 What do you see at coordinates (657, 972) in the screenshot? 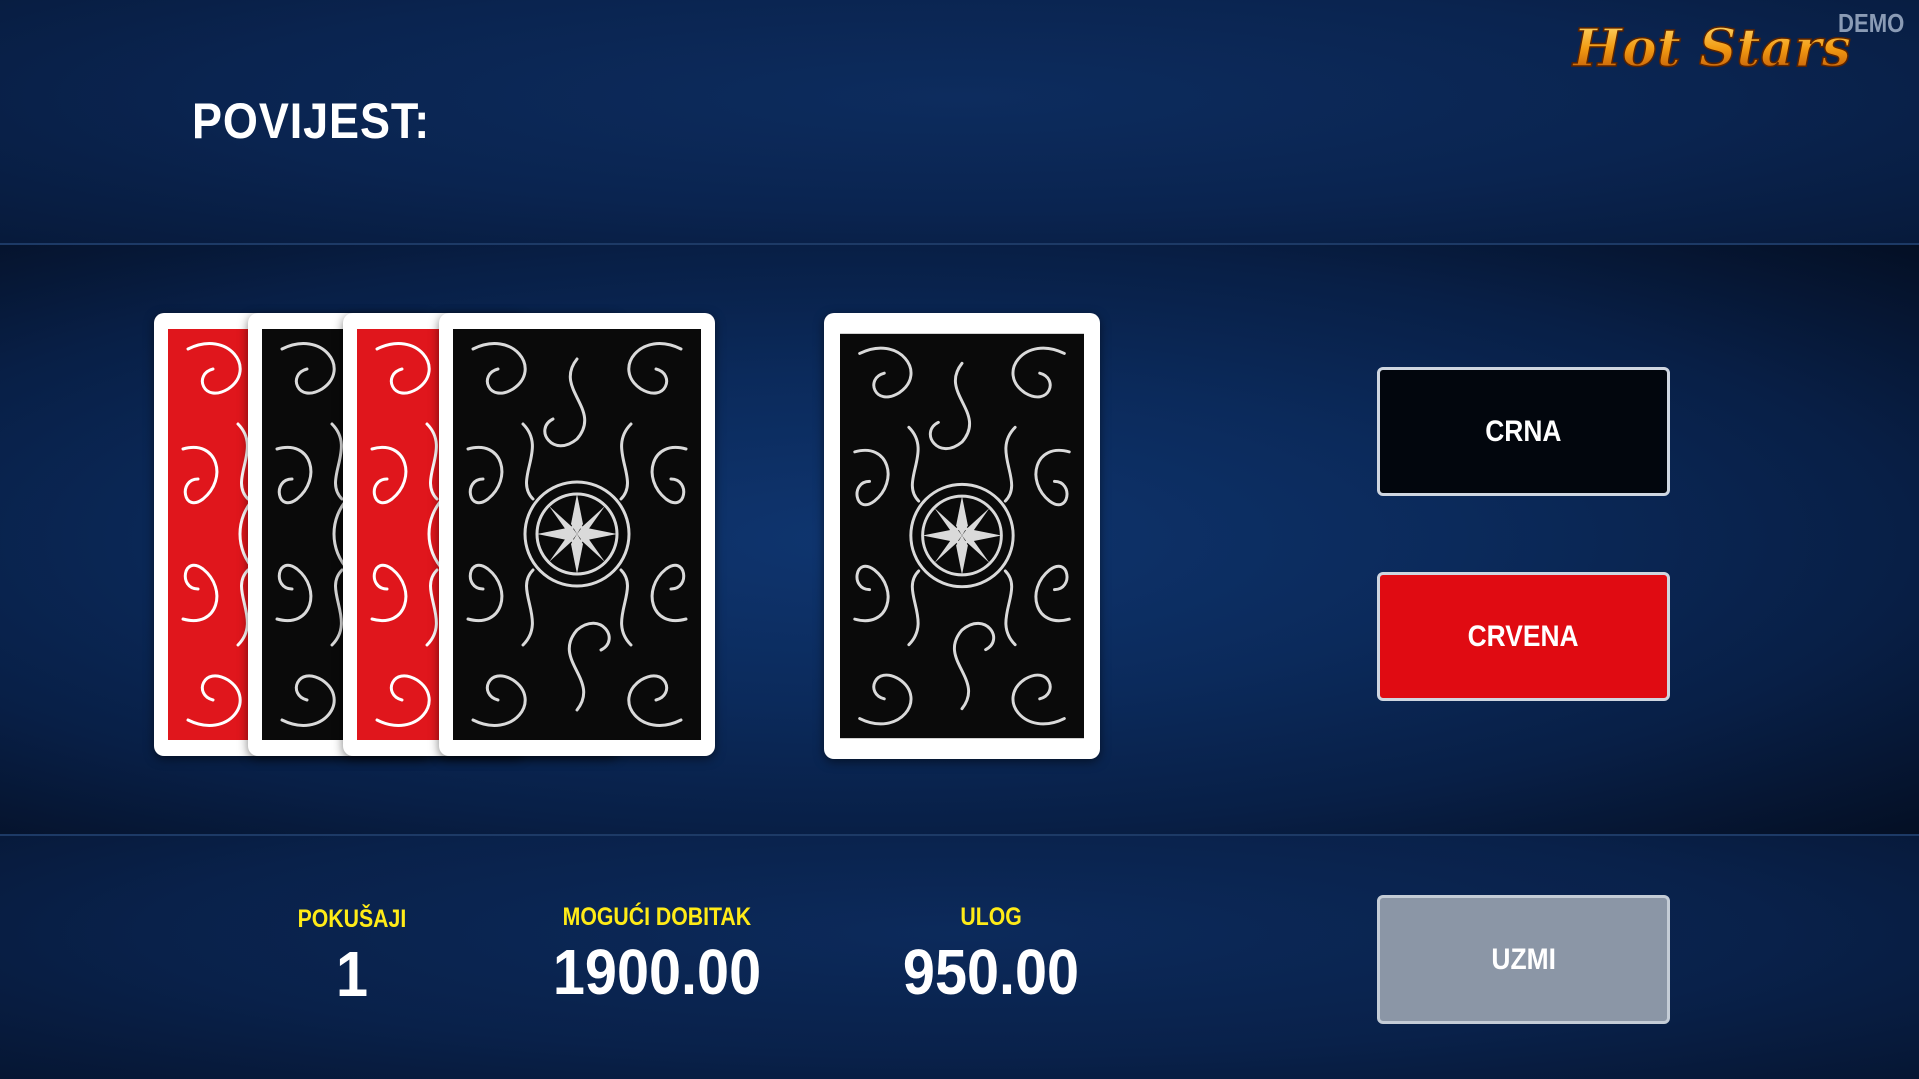
I see `possible-win-value: 1900.00` at bounding box center [657, 972].